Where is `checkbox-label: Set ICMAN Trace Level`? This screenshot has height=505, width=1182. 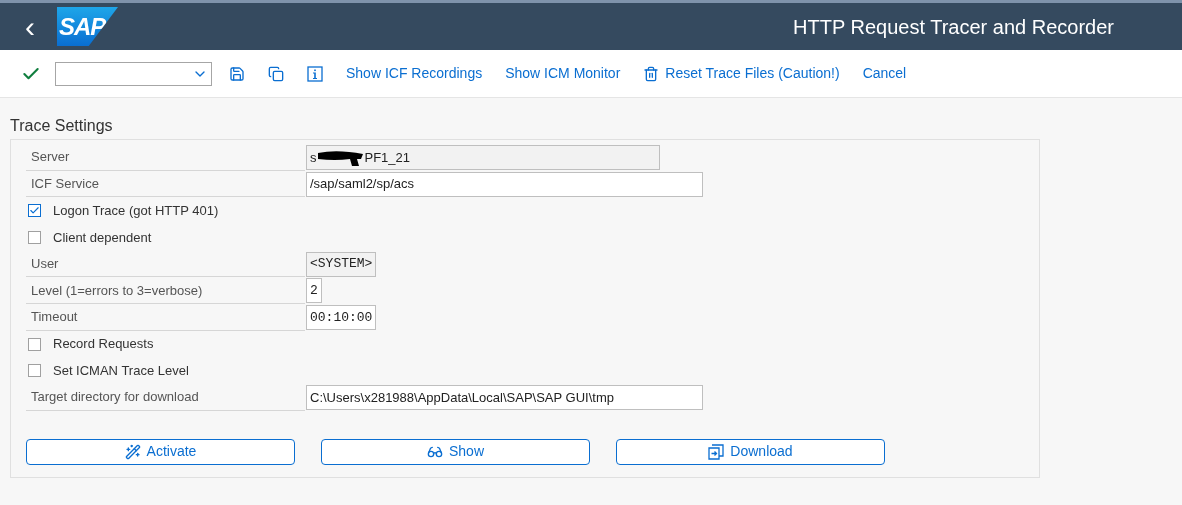 checkbox-label: Set ICMAN Trace Level is located at coordinates (121, 371).